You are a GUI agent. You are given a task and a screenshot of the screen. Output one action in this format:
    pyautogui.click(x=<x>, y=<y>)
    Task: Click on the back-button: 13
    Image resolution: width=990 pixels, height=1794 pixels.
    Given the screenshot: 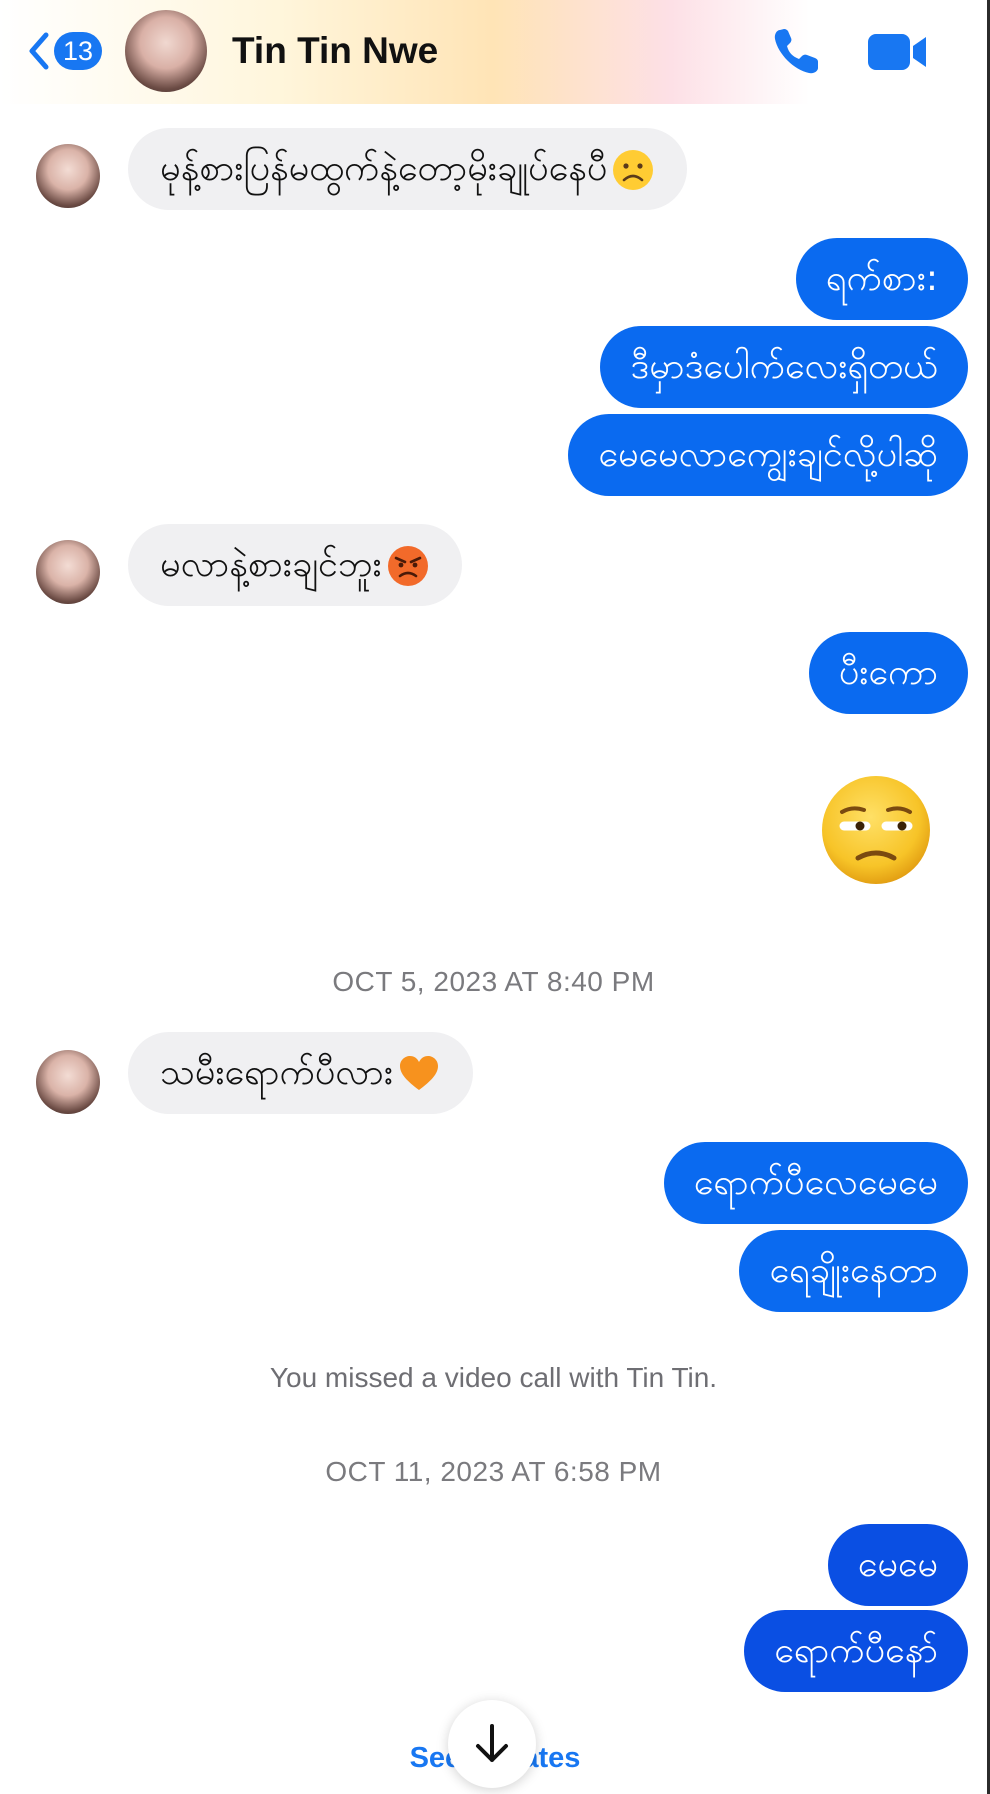 What is the action you would take?
    pyautogui.click(x=64, y=51)
    